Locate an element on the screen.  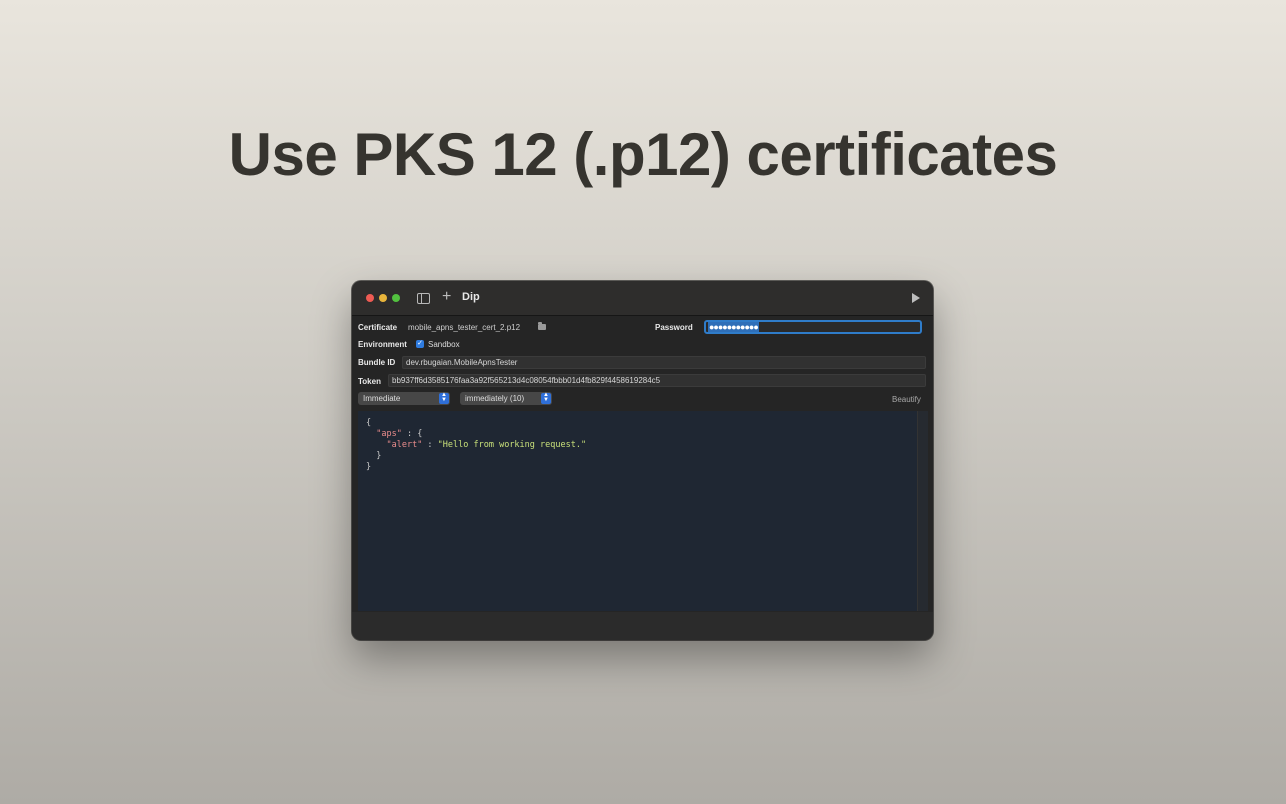
page-headline: Use PKS 12 (.p12) certificates is located at coordinates (643, 154).